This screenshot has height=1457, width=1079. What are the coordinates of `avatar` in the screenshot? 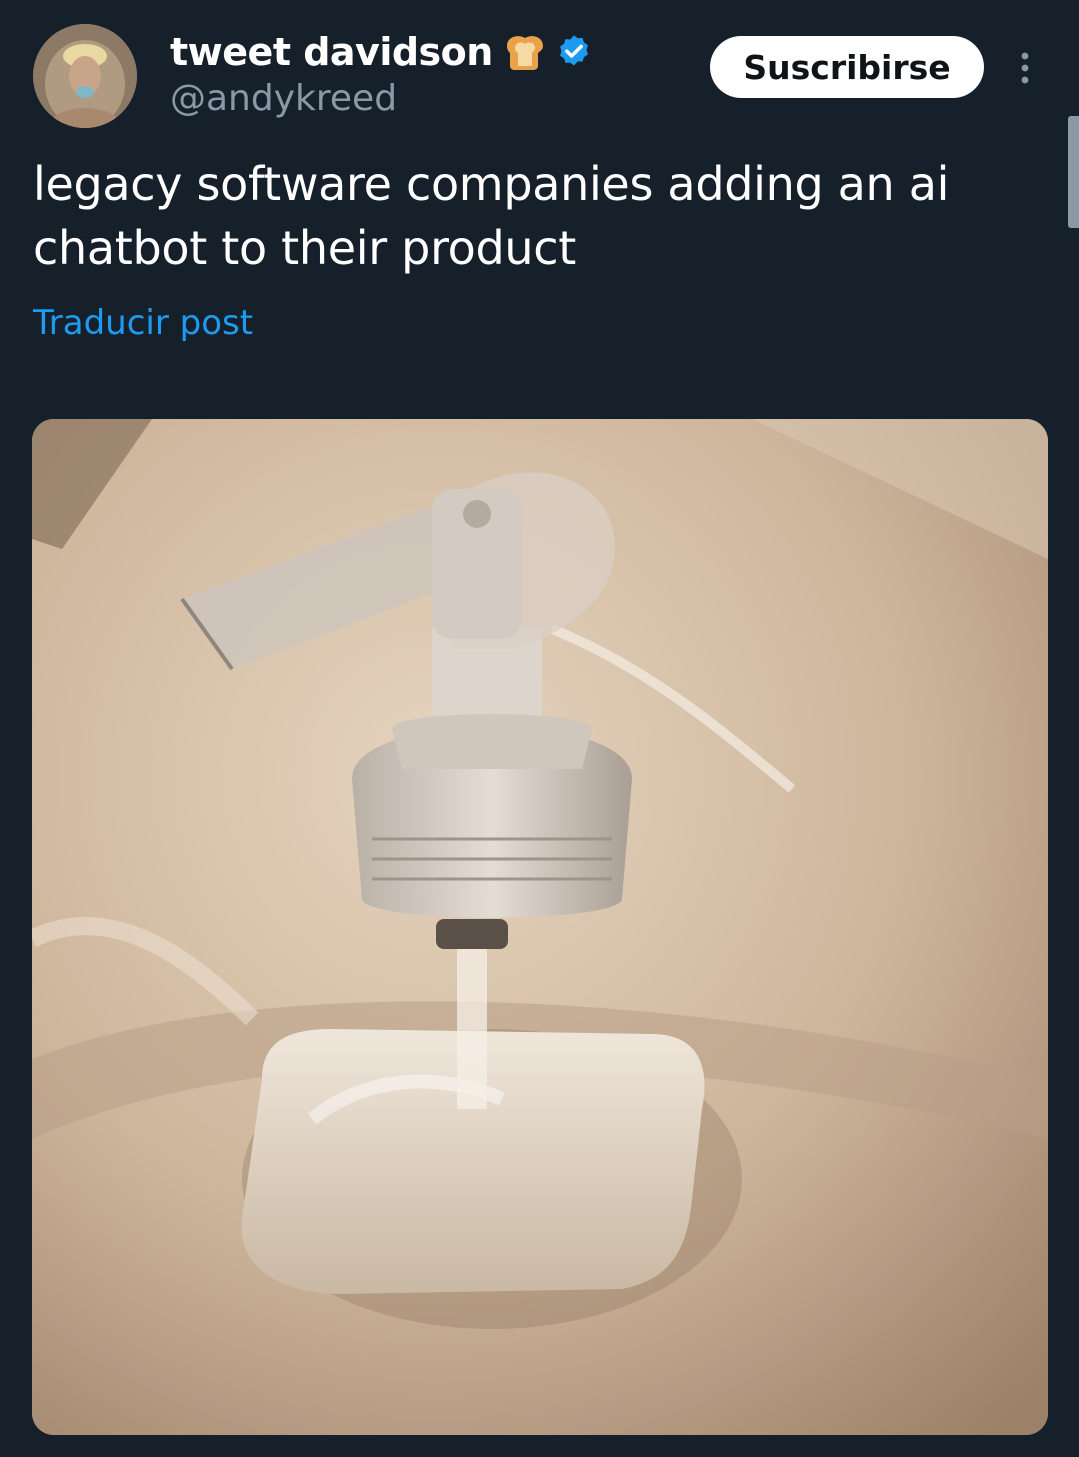 It's located at (85, 76).